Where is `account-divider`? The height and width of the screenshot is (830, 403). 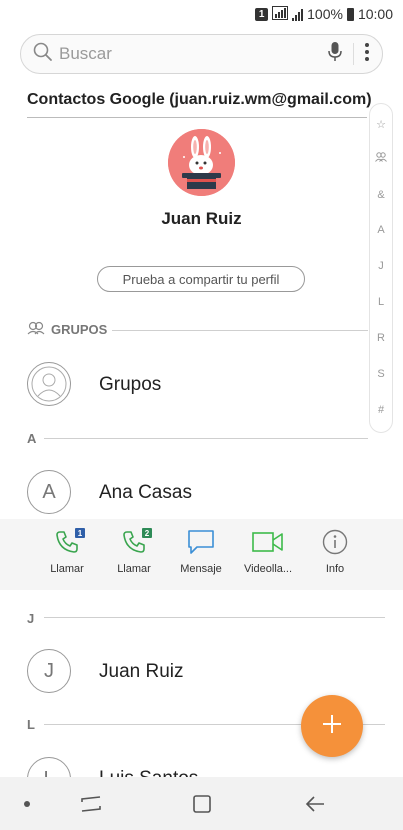
account-divider is located at coordinates (197, 117).